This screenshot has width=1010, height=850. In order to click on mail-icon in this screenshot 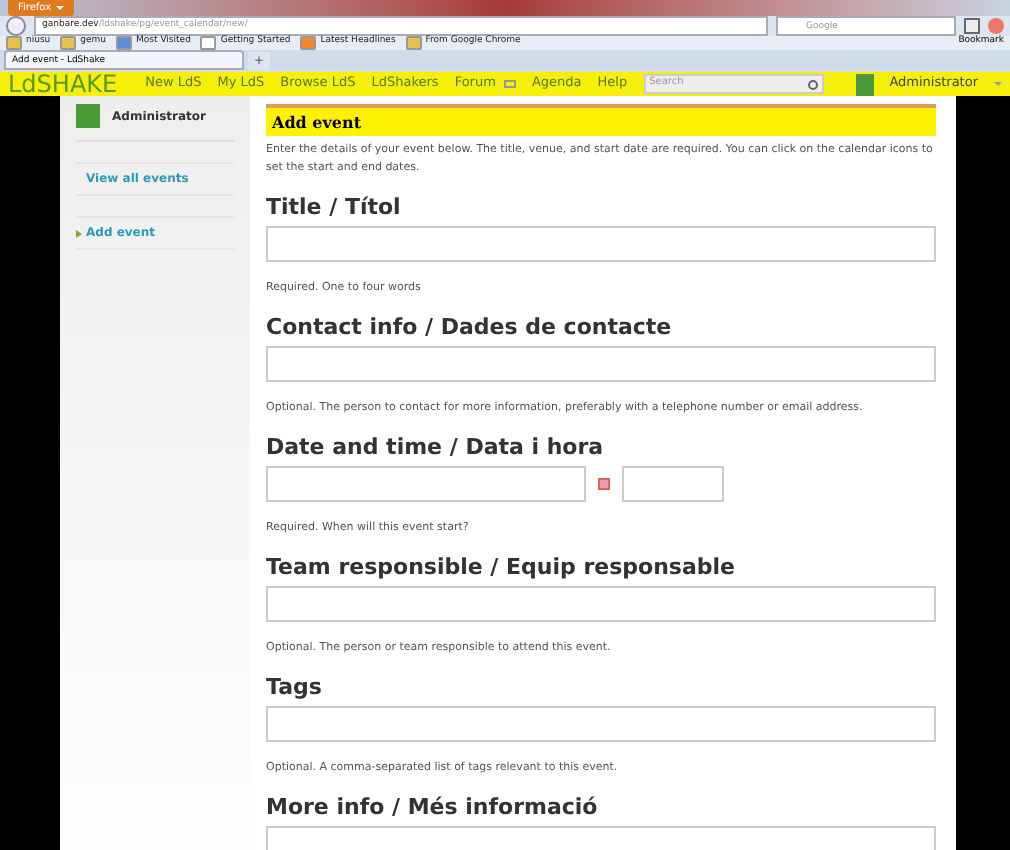, I will do `click(509, 84)`.